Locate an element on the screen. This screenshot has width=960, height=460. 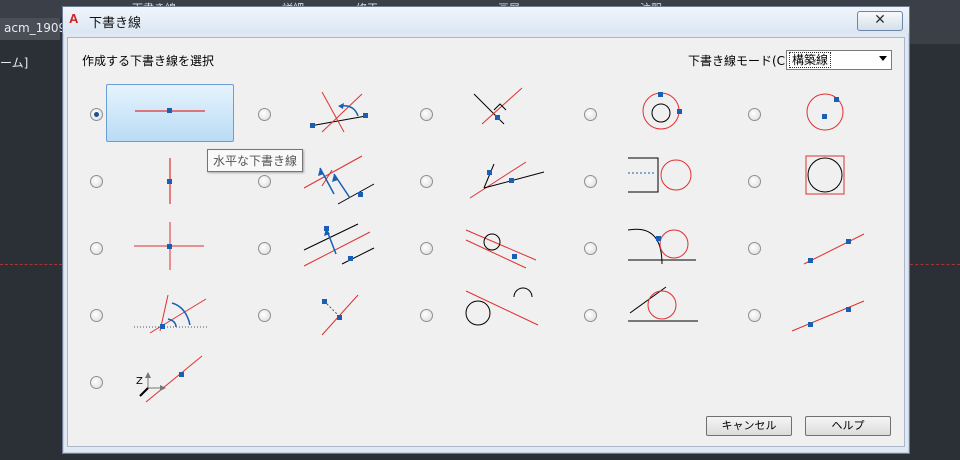
bisector-line-icon is located at coordinates (499, 112).